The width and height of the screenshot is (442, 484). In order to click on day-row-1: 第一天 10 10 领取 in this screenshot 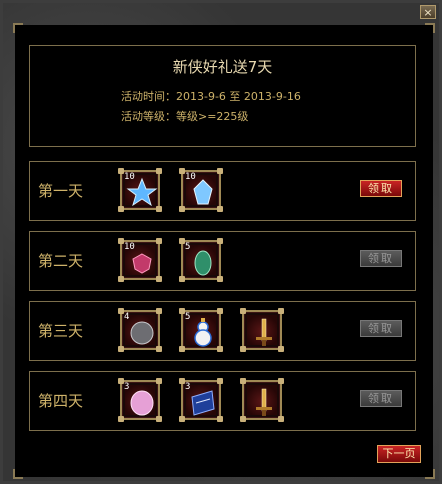, I will do `click(222, 191)`.